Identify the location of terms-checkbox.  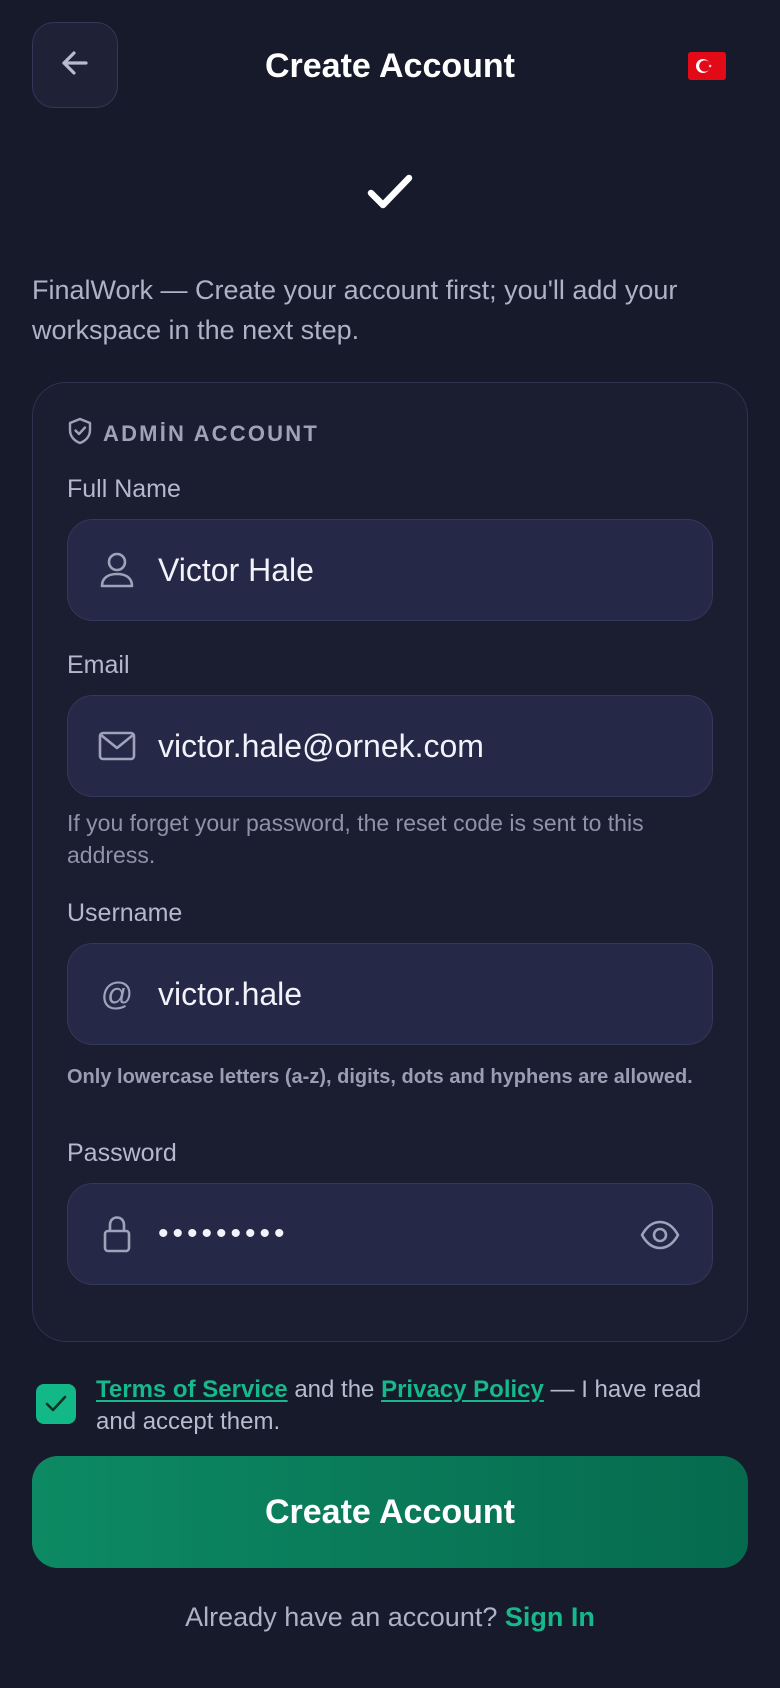
(56, 1404).